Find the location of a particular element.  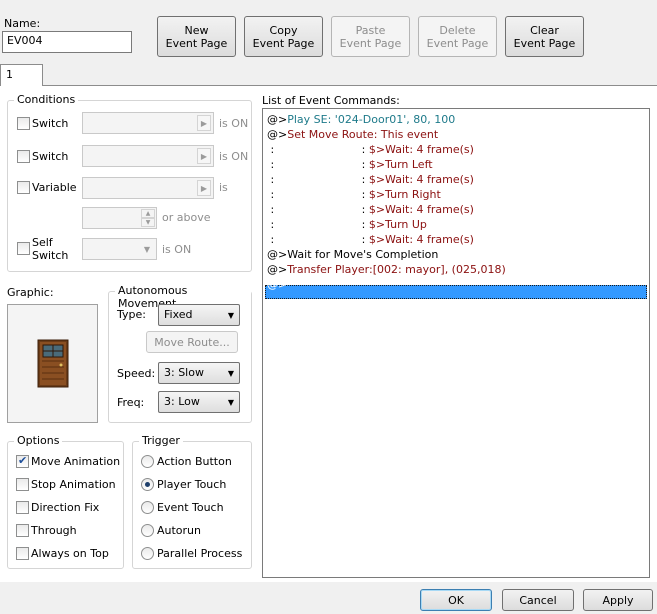

new-event-page-button: New Event Page is located at coordinates (196, 36).